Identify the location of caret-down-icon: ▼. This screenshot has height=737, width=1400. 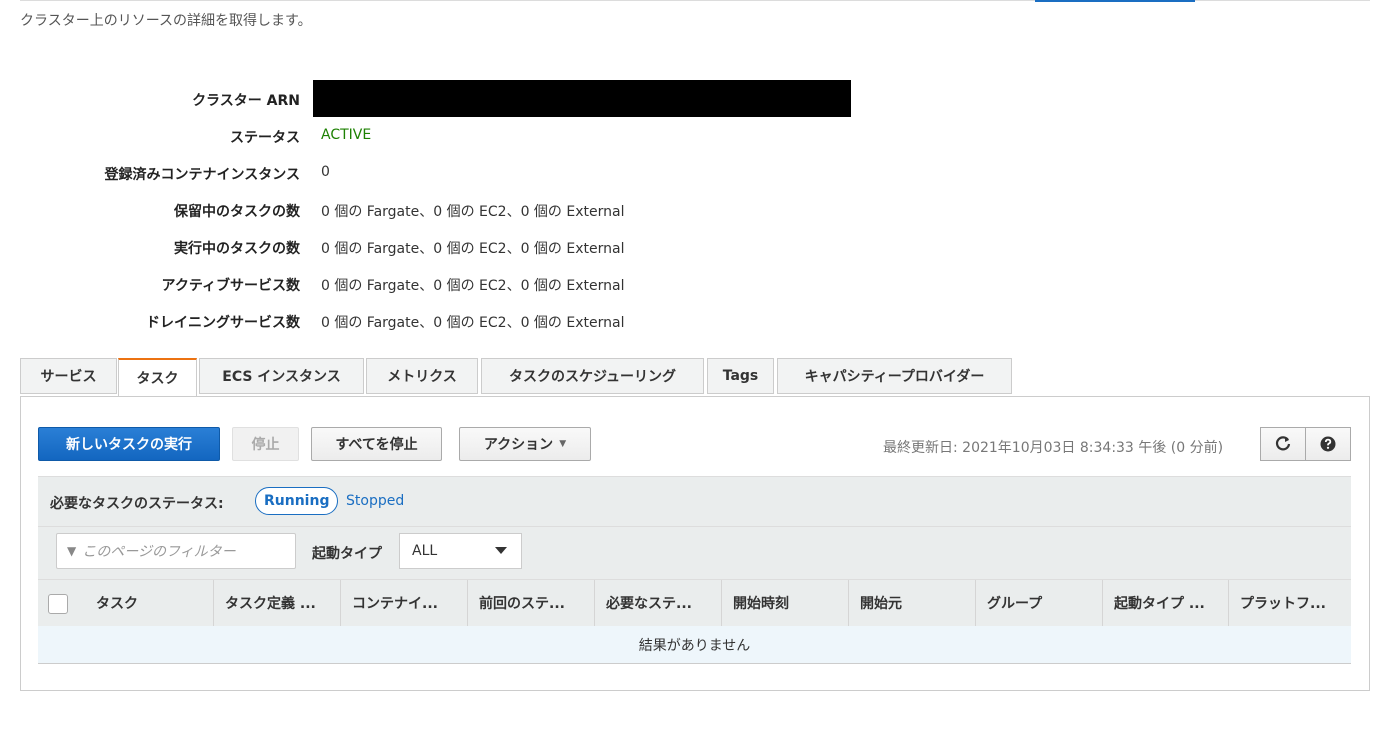
(563, 444).